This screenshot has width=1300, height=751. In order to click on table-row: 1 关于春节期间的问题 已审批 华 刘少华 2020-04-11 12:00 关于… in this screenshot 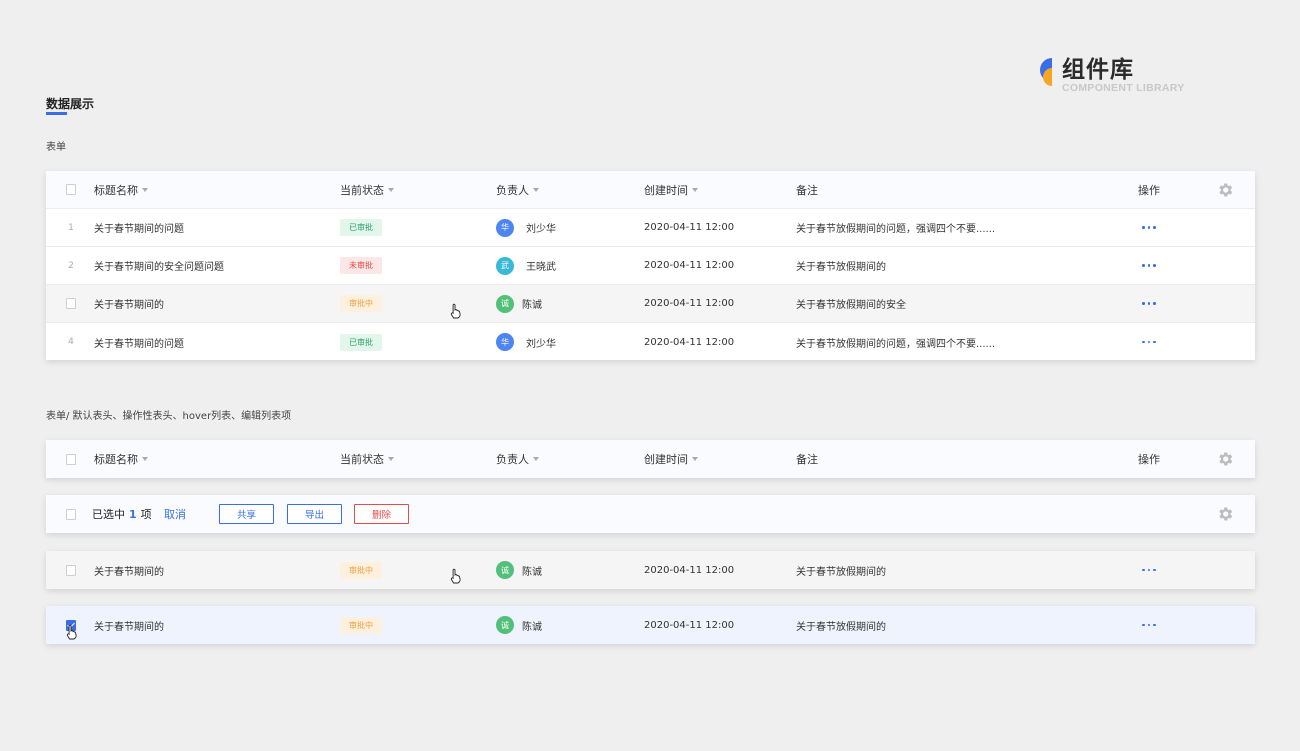, I will do `click(650, 228)`.